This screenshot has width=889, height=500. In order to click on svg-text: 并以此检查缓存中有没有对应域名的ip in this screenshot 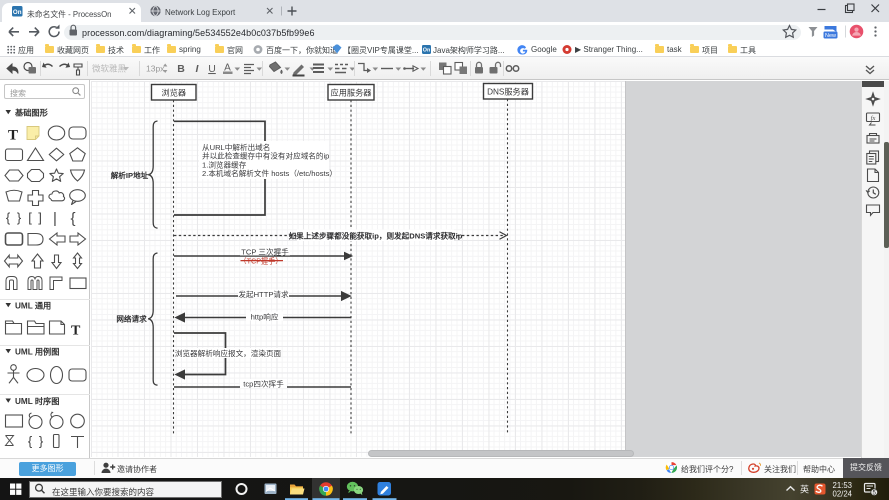, I will do `click(265, 156)`.